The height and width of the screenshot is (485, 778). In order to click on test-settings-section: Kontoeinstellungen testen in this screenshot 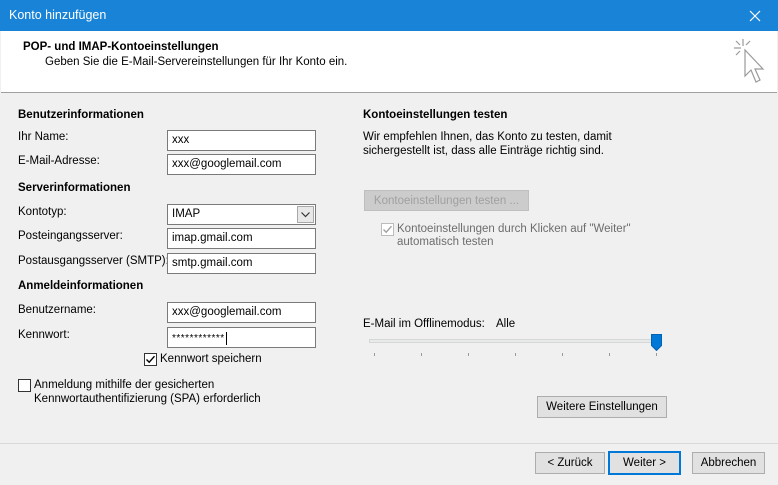, I will do `click(435, 115)`.